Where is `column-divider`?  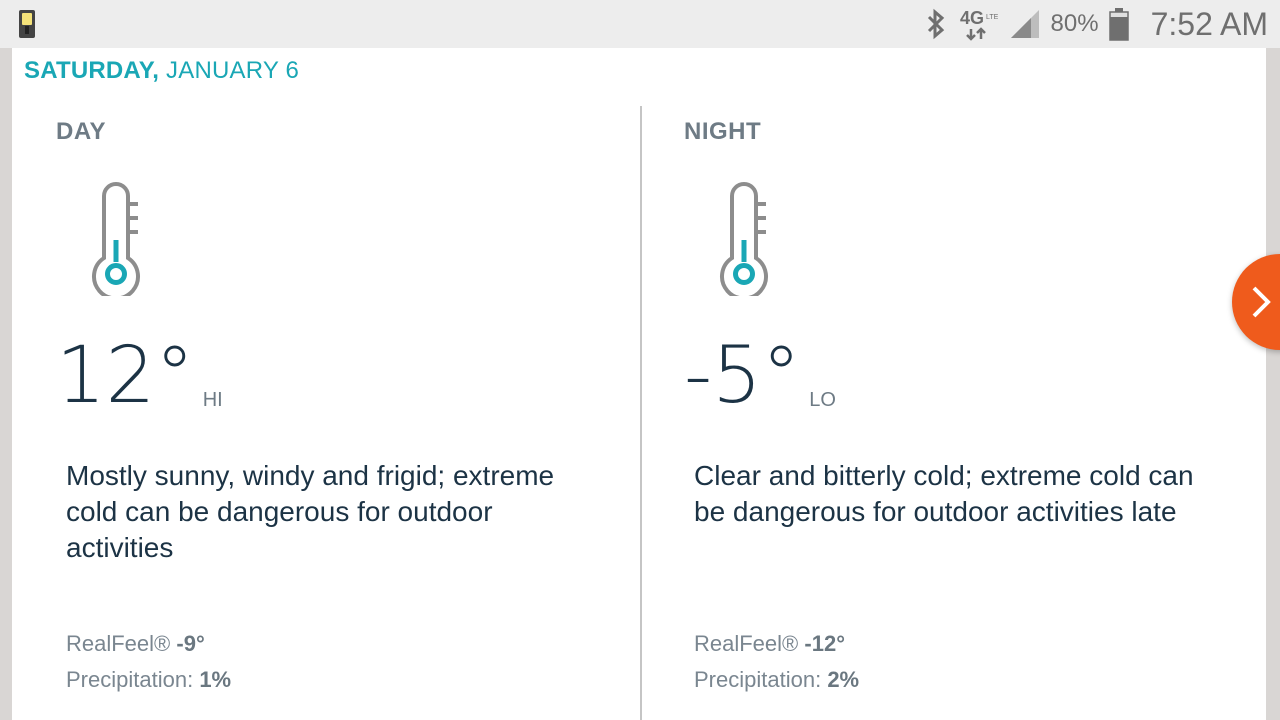
column-divider is located at coordinates (641, 413).